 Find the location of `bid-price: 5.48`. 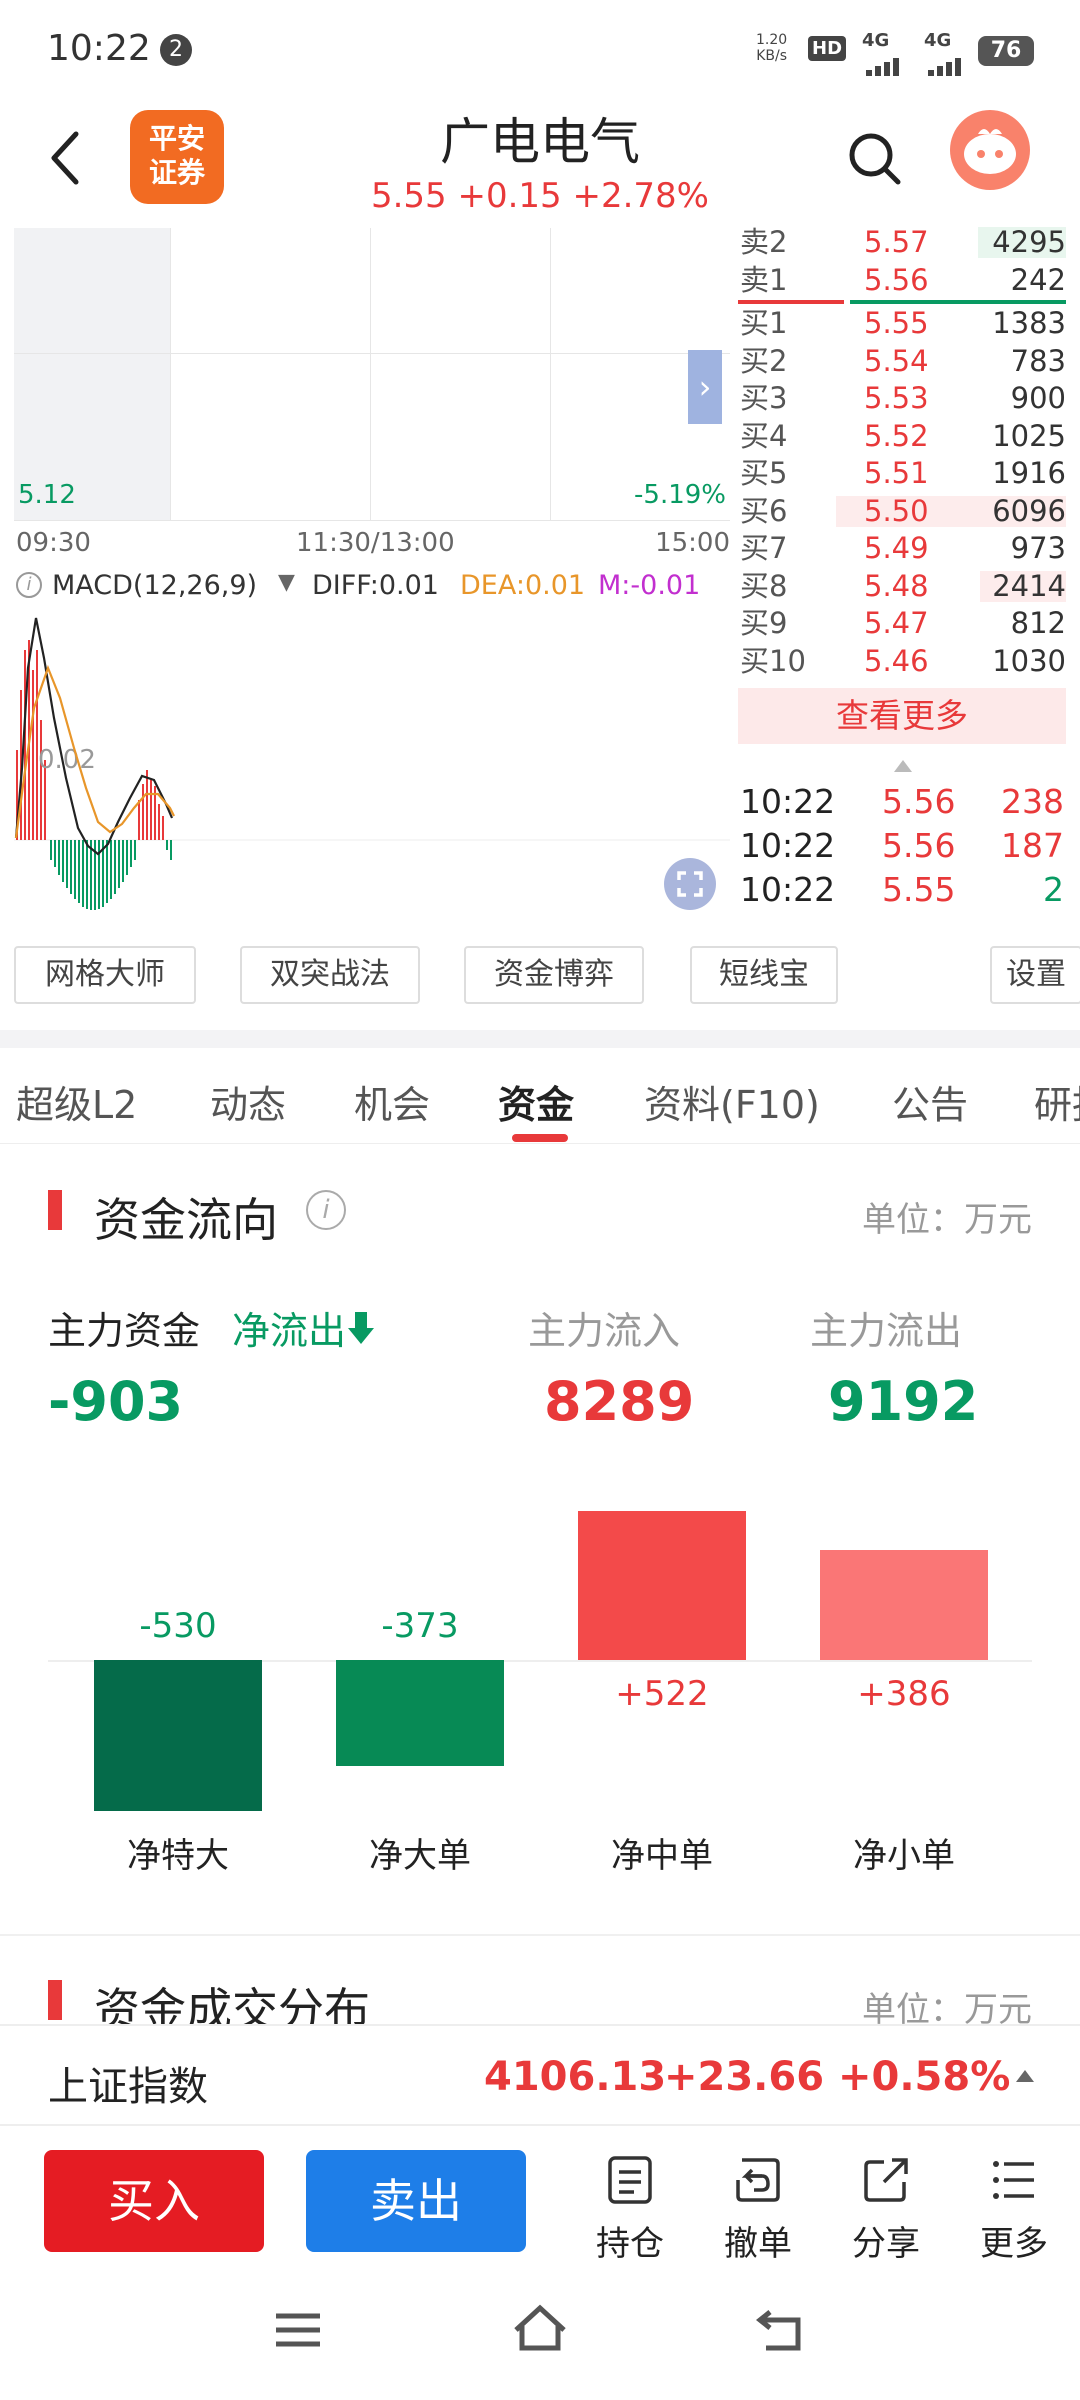

bid-price: 5.48 is located at coordinates (896, 585).